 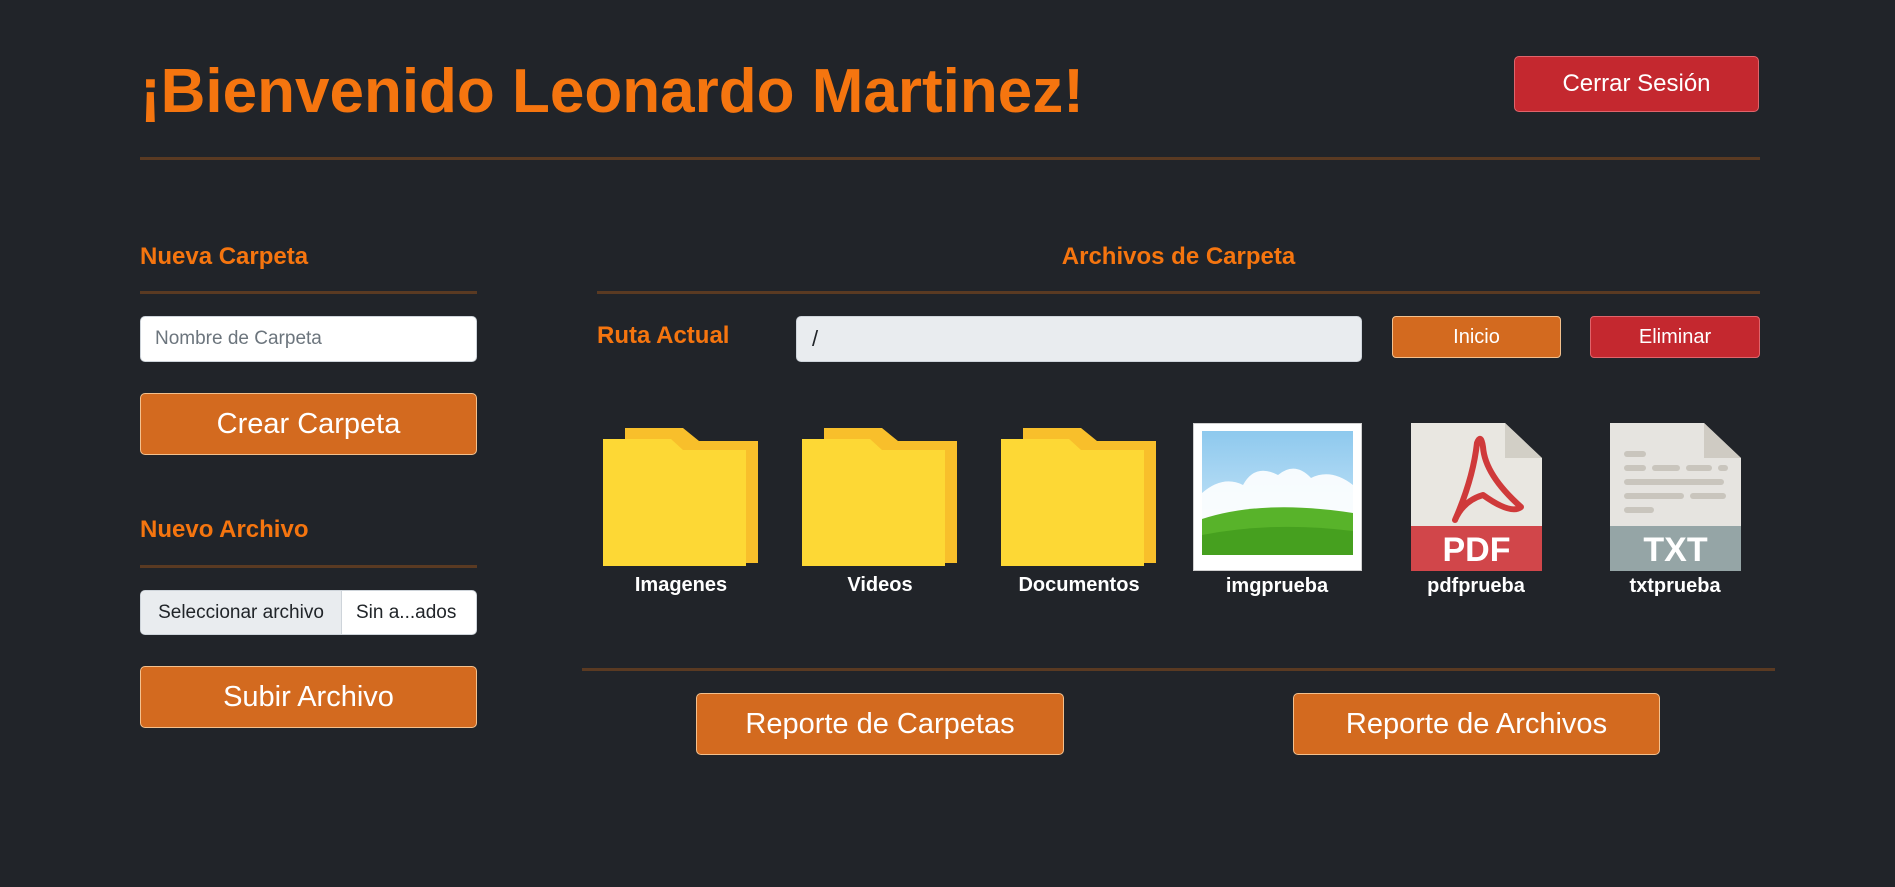 What do you see at coordinates (1476, 586) in the screenshot?
I see `item-name: pdfprueba` at bounding box center [1476, 586].